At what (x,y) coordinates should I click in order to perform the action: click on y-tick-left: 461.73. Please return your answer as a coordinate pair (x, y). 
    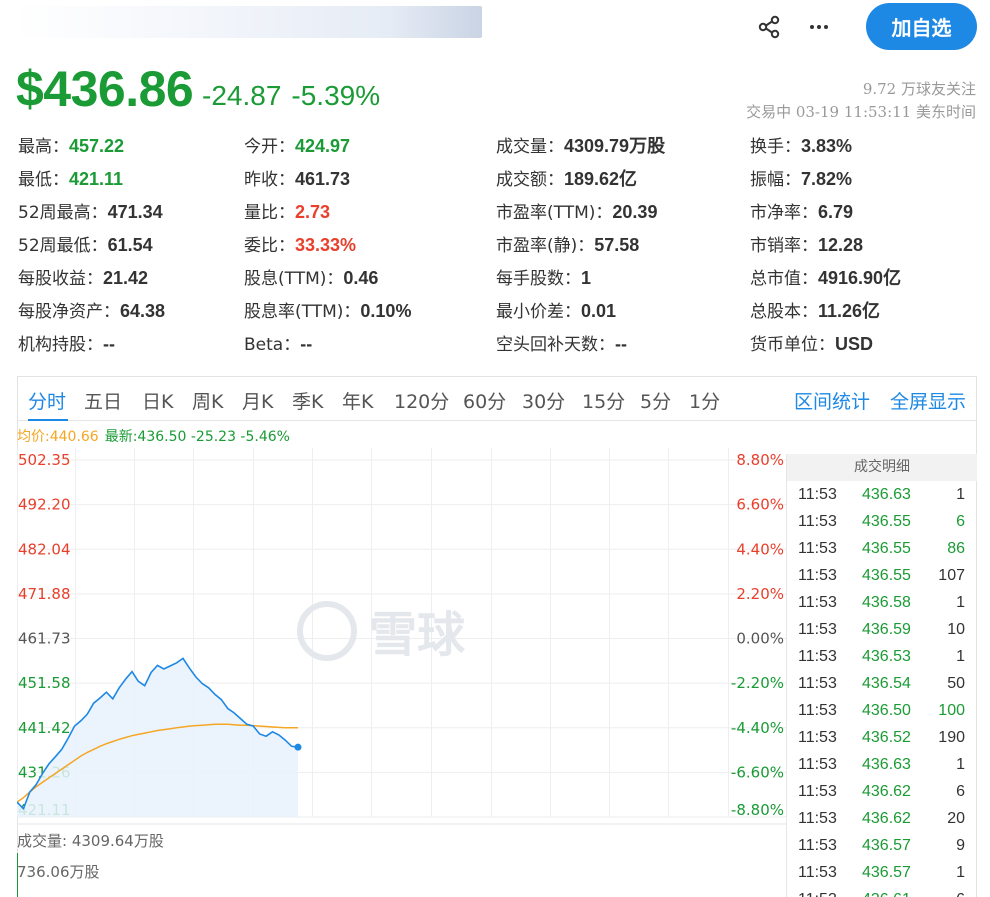
    Looking at the image, I should click on (44, 639).